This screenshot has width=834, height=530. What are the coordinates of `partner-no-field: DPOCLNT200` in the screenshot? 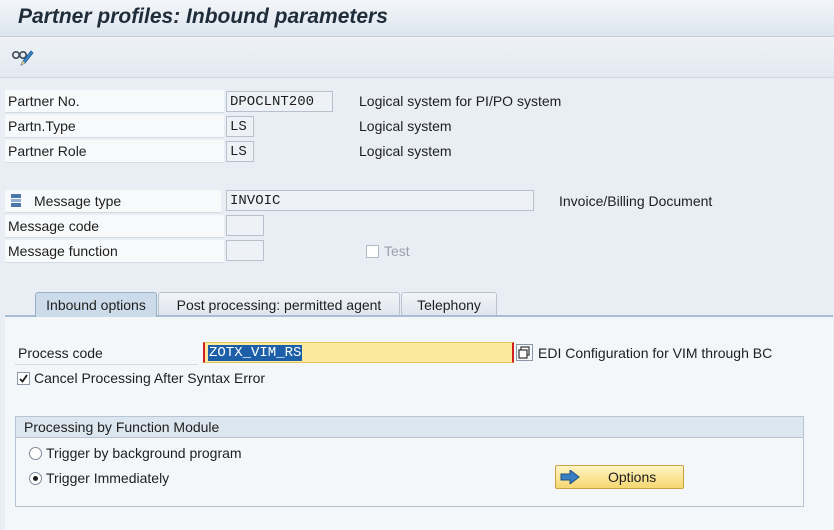 It's located at (279, 101).